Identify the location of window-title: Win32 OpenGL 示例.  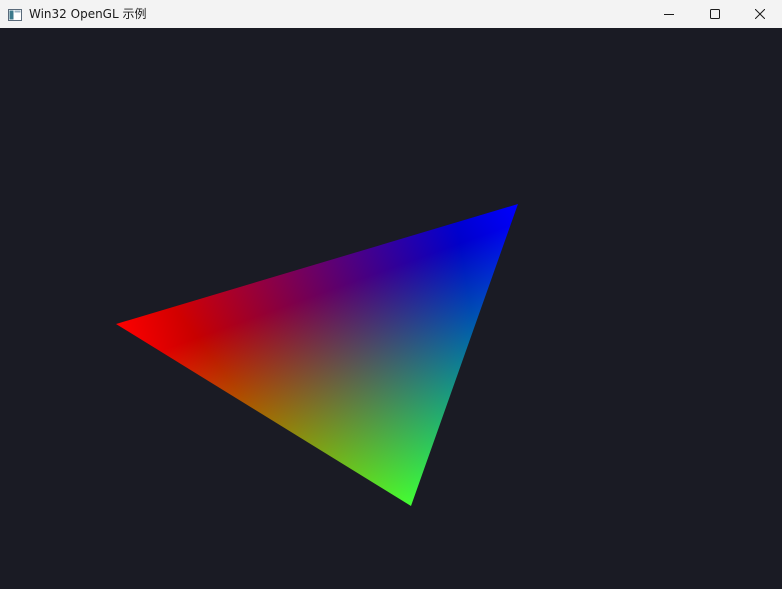
(88, 14).